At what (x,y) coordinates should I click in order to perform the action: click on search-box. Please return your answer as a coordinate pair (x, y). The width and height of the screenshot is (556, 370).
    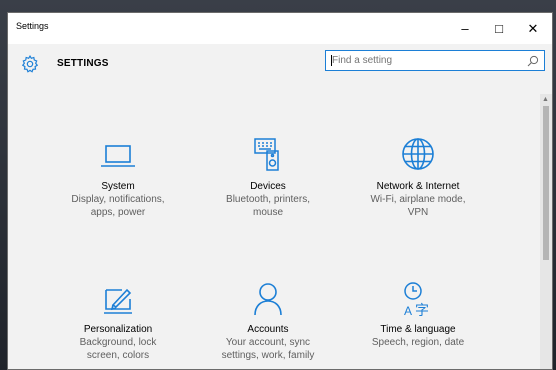
    Looking at the image, I should click on (435, 60).